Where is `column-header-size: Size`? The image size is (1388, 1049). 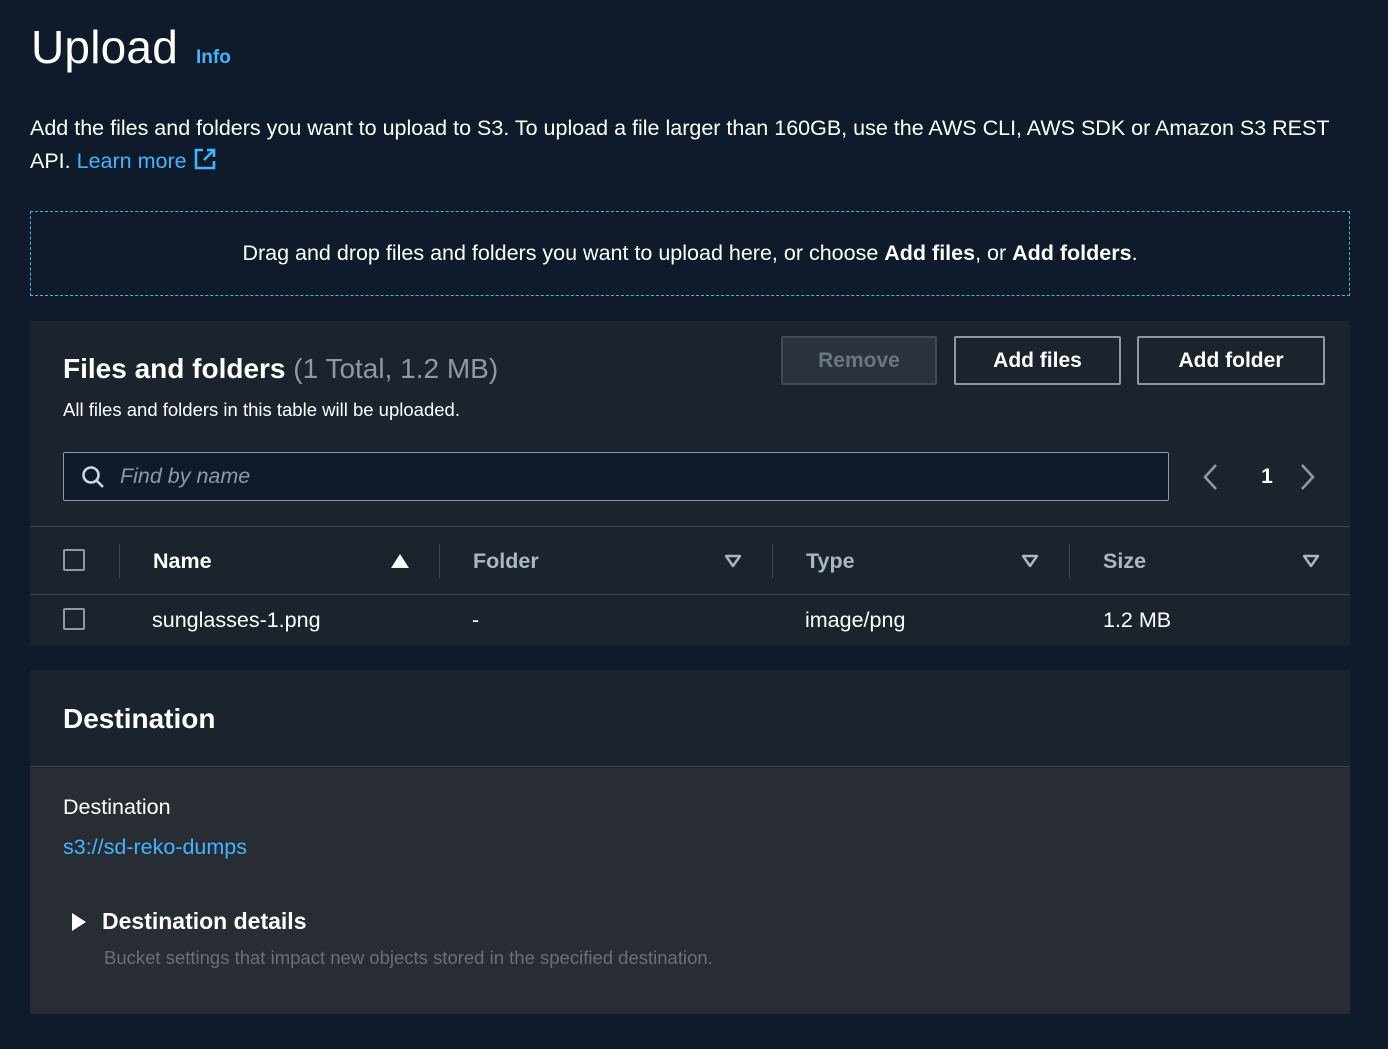
column-header-size: Size is located at coordinates (1124, 561).